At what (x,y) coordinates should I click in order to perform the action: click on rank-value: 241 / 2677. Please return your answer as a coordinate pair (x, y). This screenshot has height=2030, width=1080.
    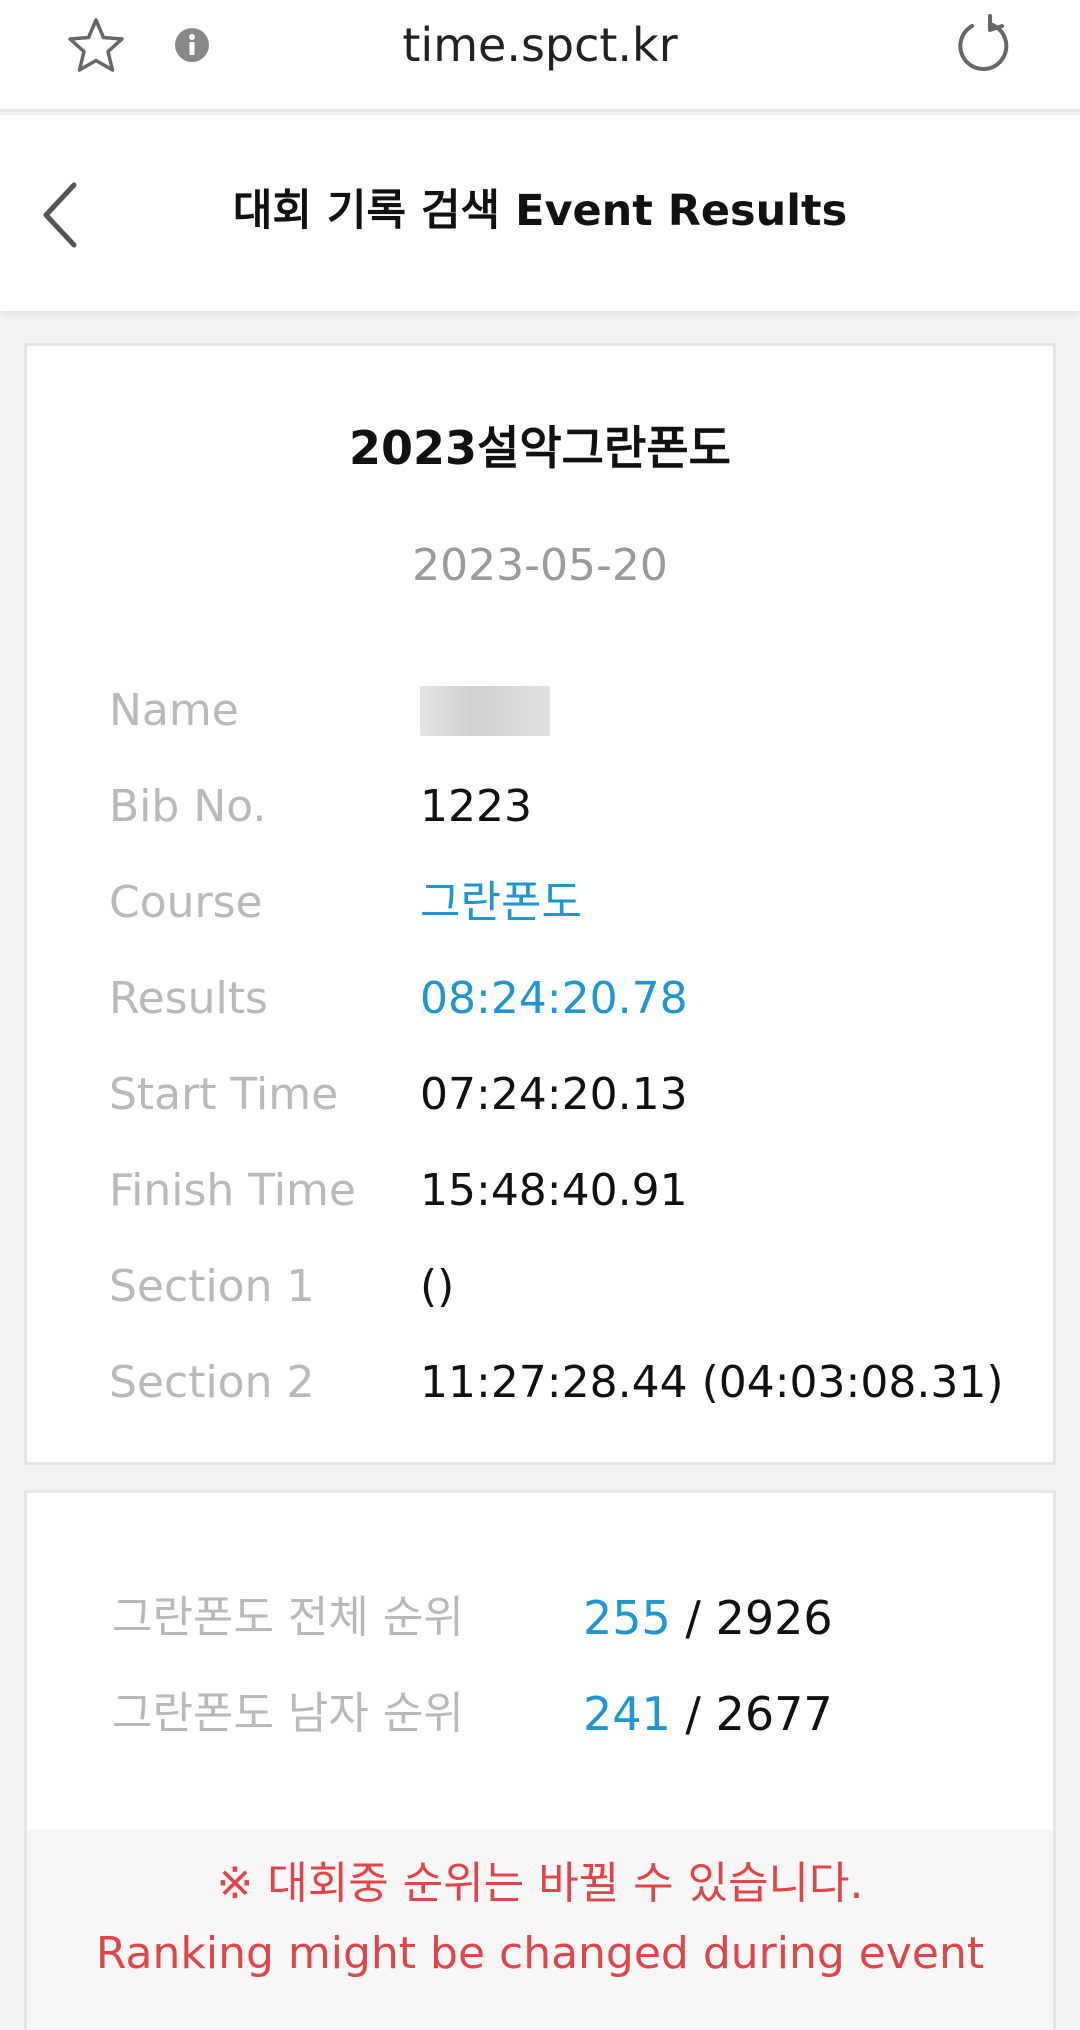
    Looking at the image, I should click on (708, 1714).